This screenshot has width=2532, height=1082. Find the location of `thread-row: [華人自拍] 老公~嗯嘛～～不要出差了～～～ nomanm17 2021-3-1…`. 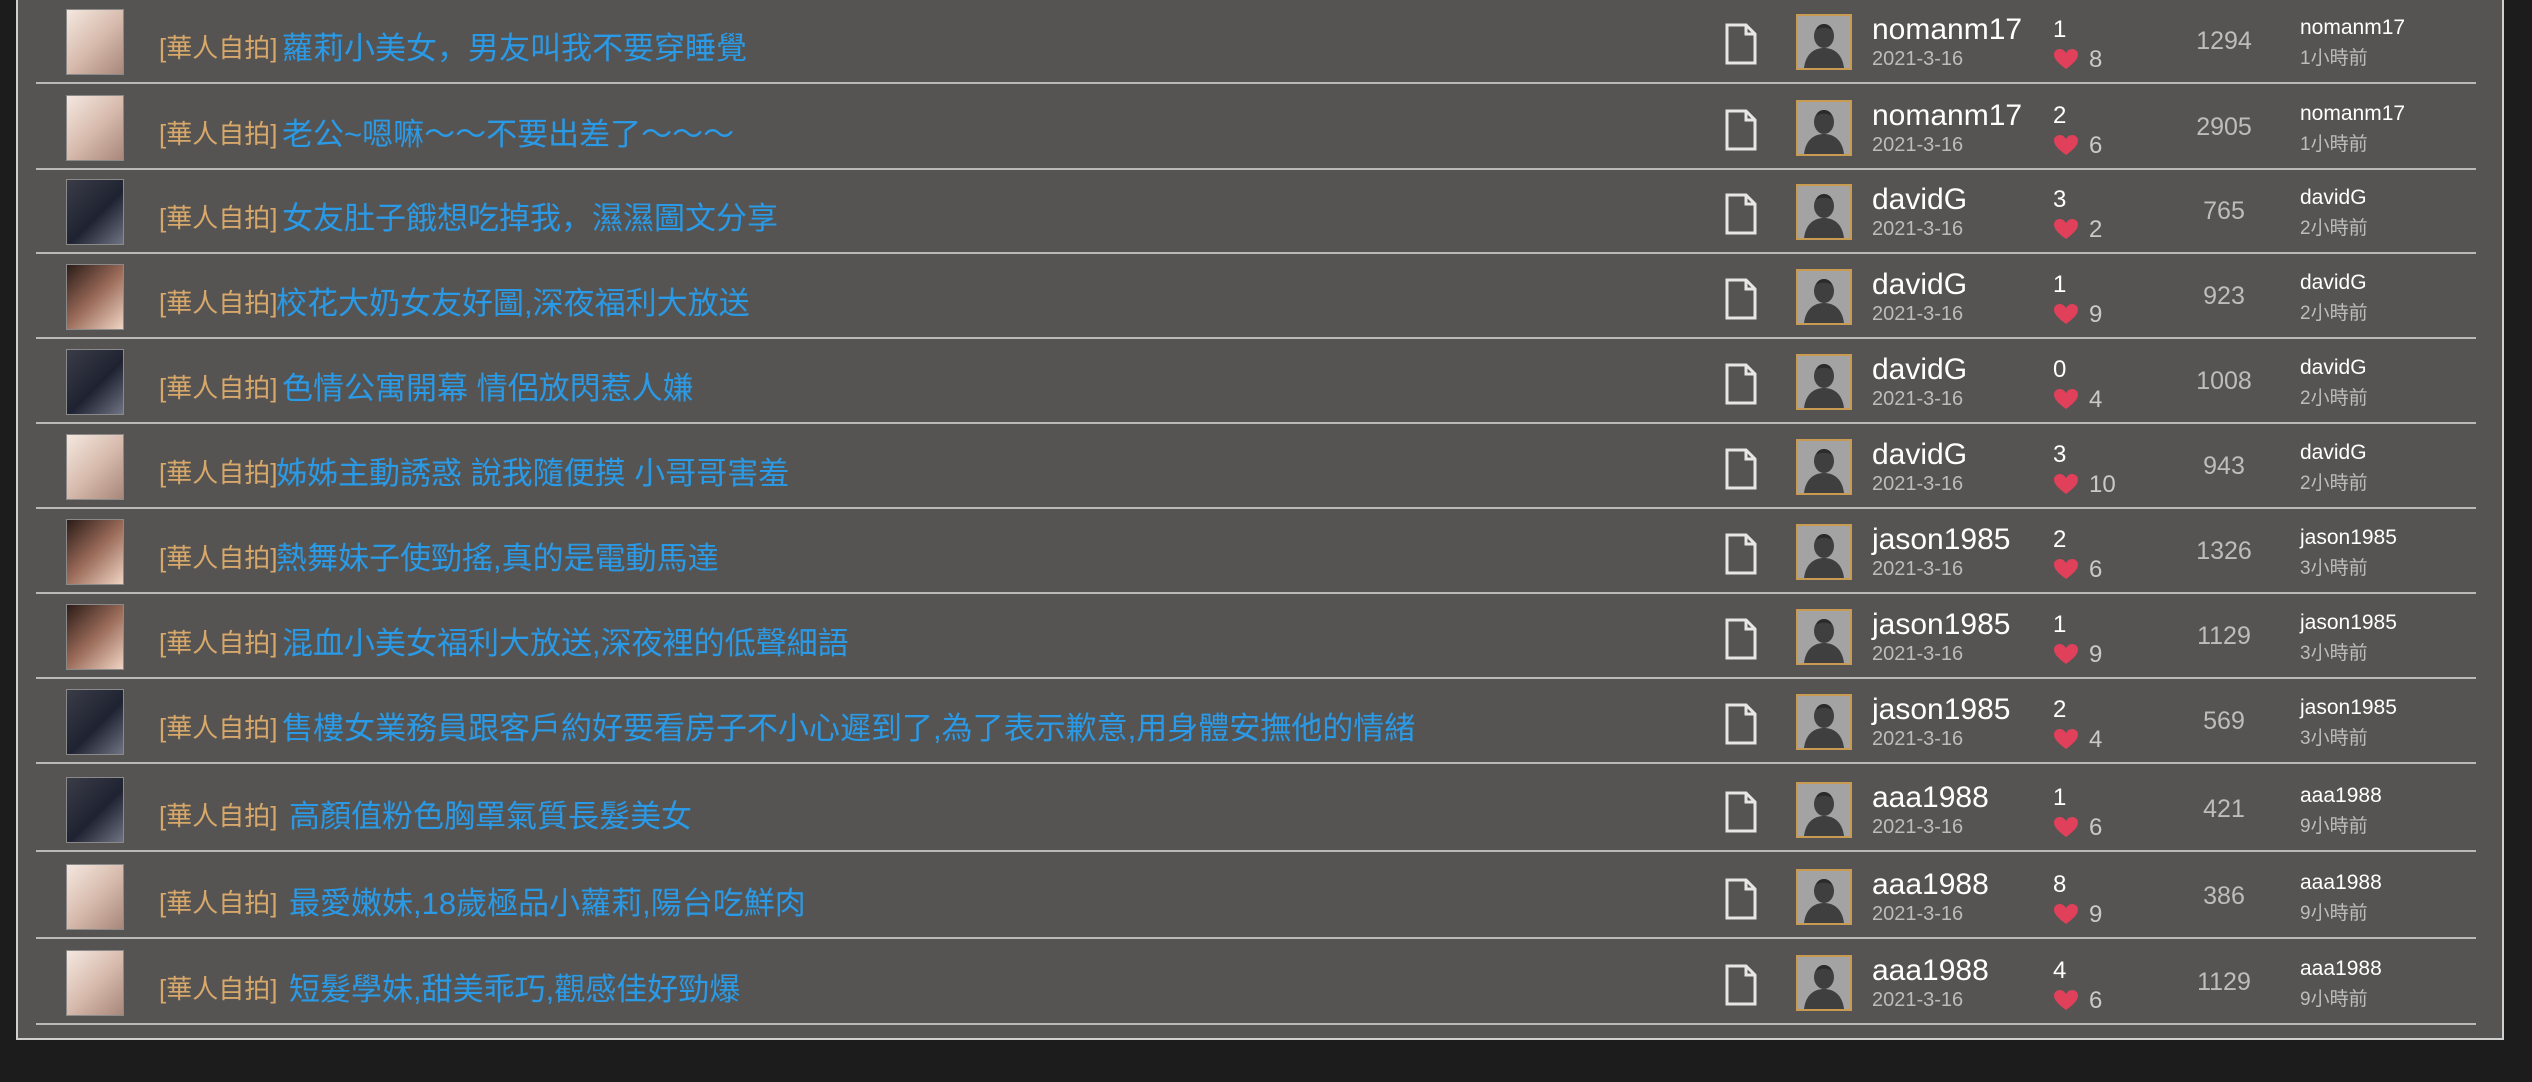

thread-row: [華人自拍] 老公~嗯嘛～～不要出差了～～～ nomanm17 2021-3-1… is located at coordinates (1256, 128).